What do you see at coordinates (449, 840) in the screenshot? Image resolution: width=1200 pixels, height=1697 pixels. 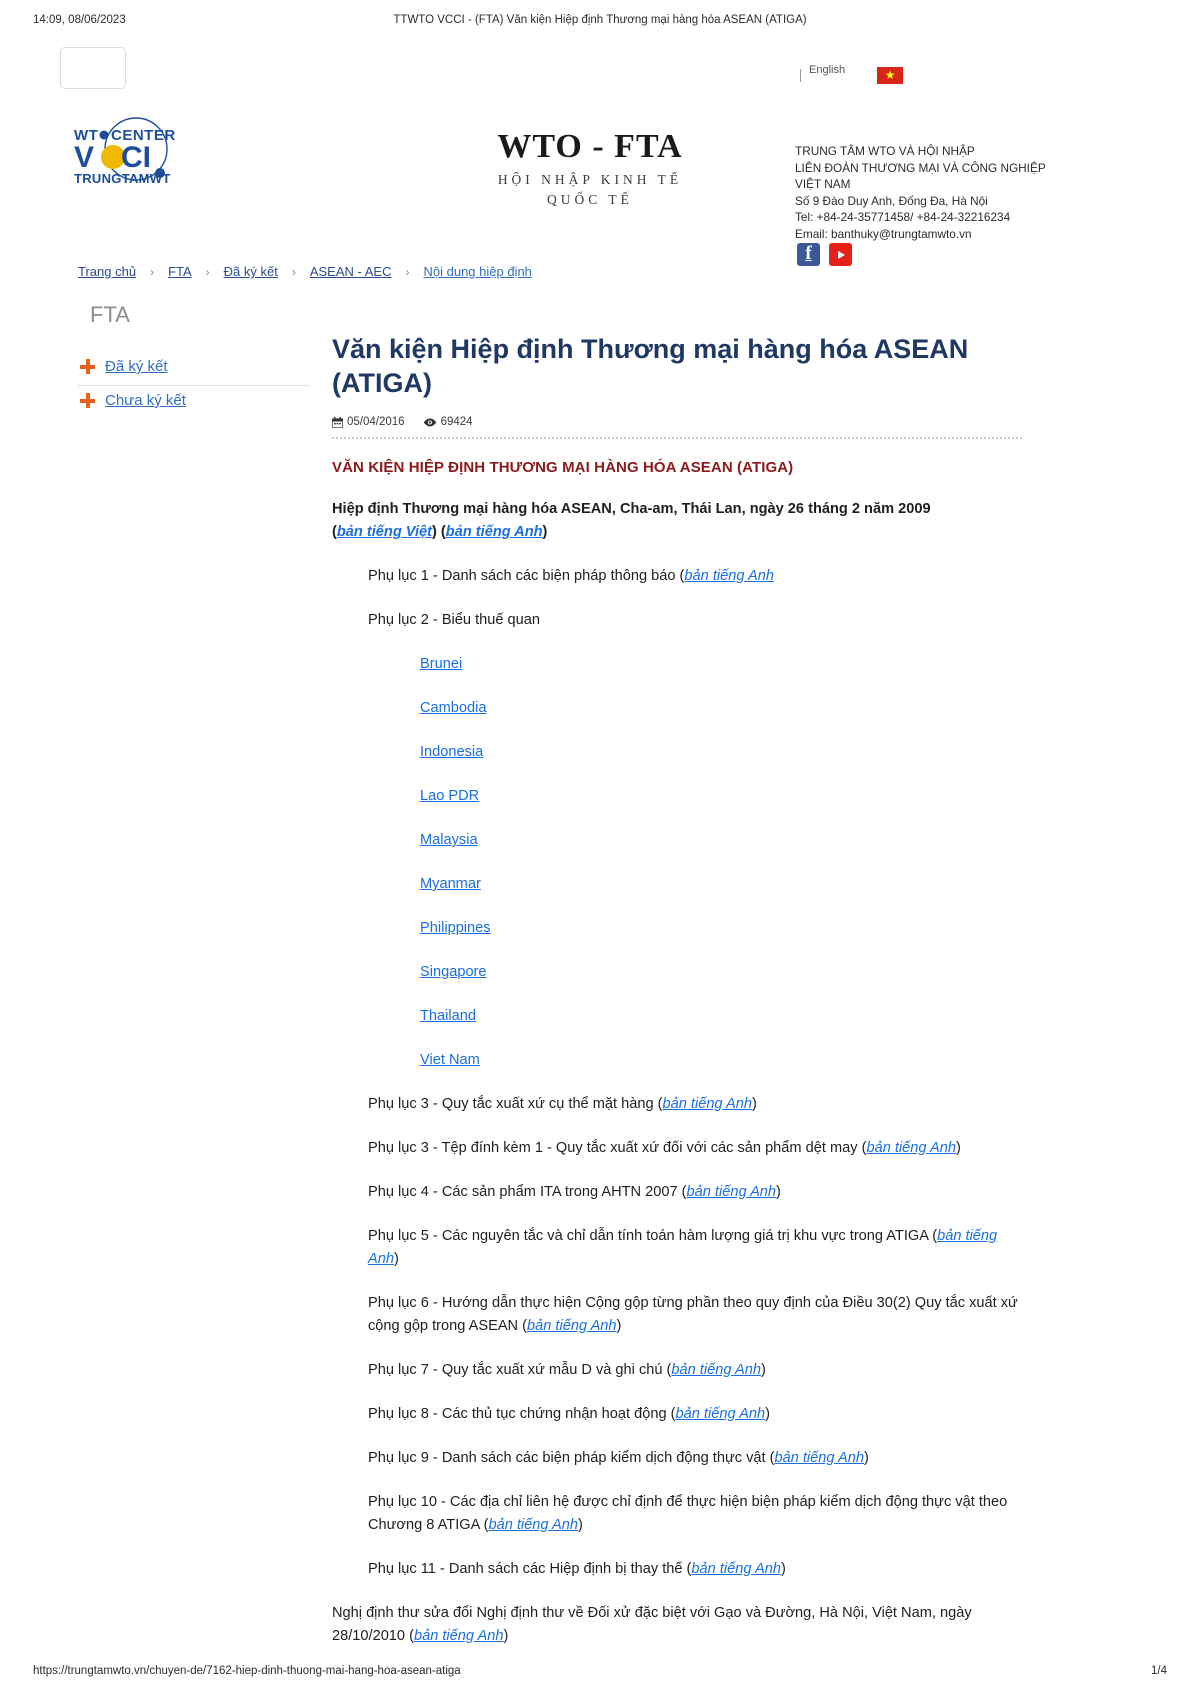 I see `country-link-malaysia: Malaysia` at bounding box center [449, 840].